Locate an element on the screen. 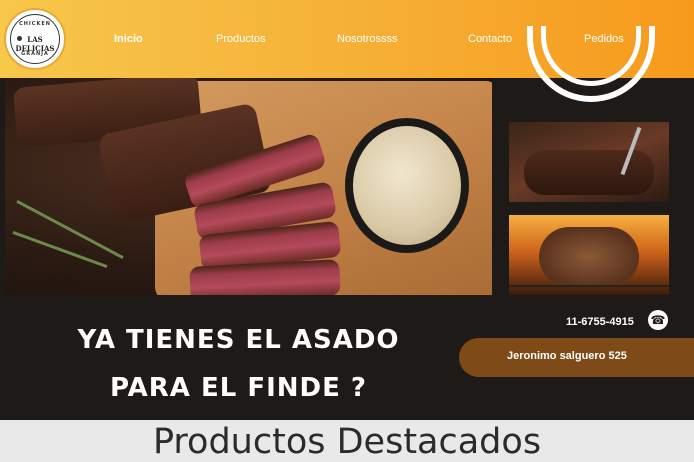 The height and width of the screenshot is (462, 694). grill-bar is located at coordinates (589, 286).